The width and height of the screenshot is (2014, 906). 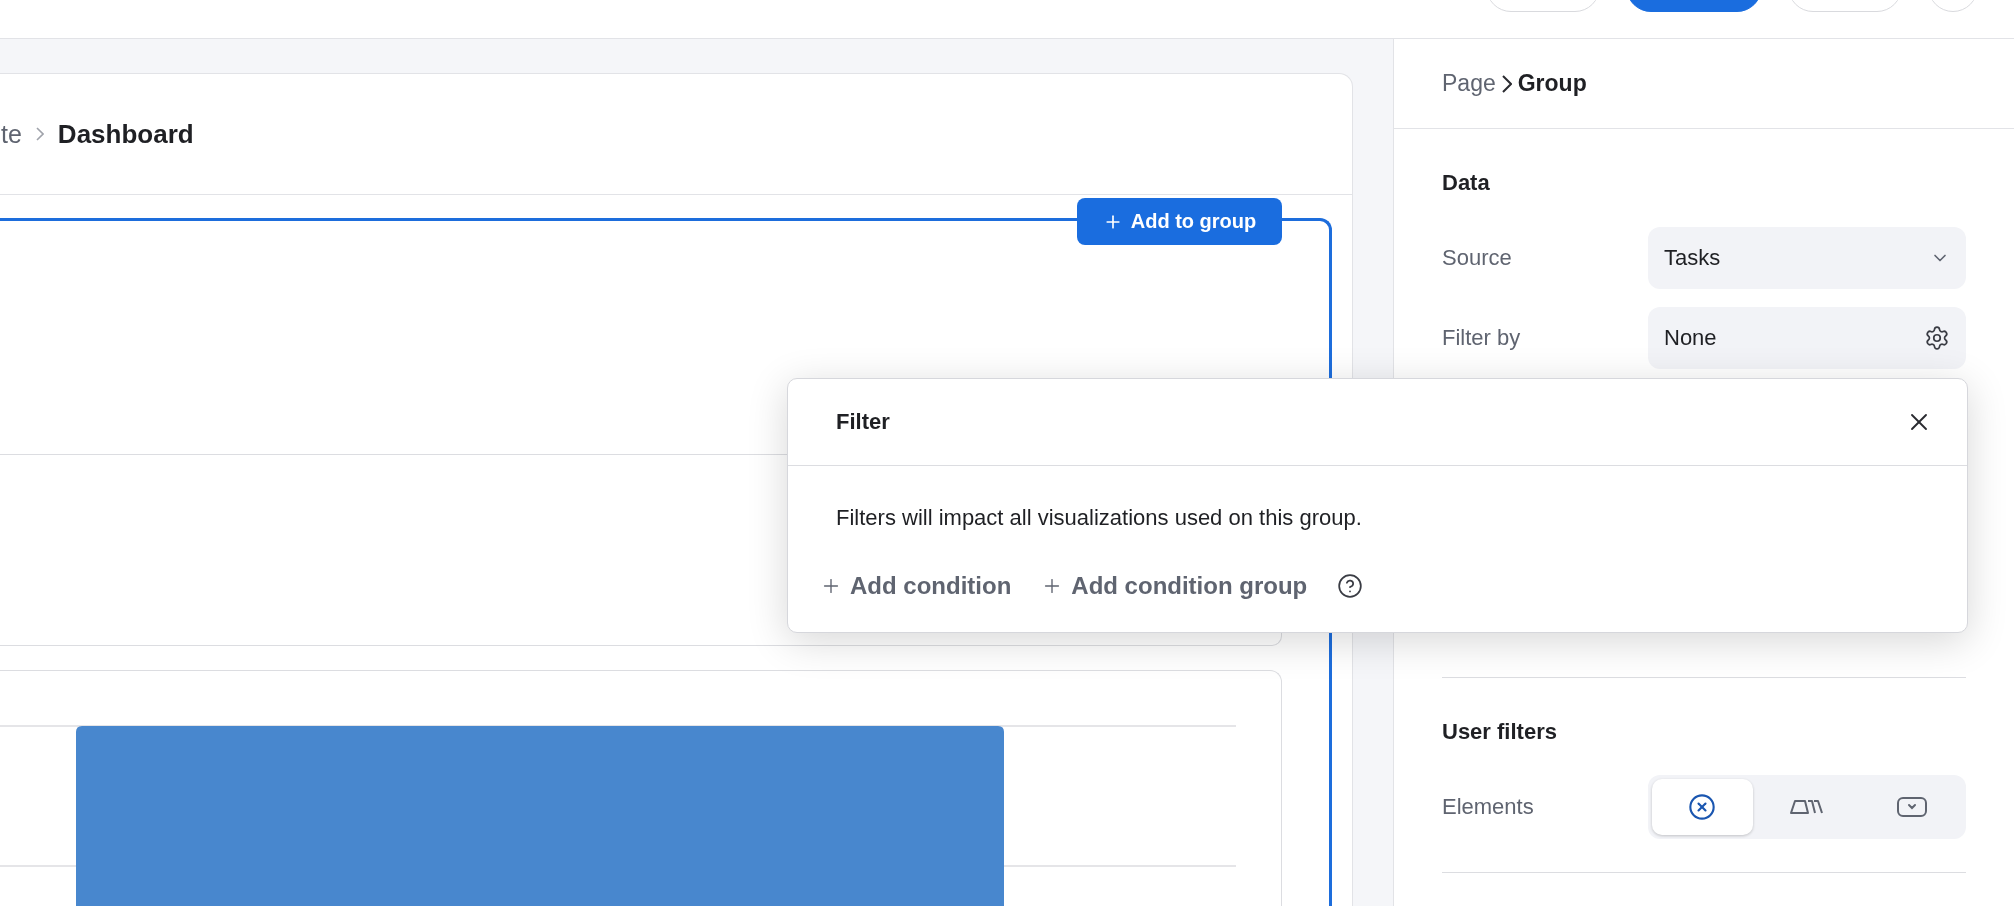 What do you see at coordinates (1174, 586) in the screenshot?
I see `add-condition-button: Add condition group` at bounding box center [1174, 586].